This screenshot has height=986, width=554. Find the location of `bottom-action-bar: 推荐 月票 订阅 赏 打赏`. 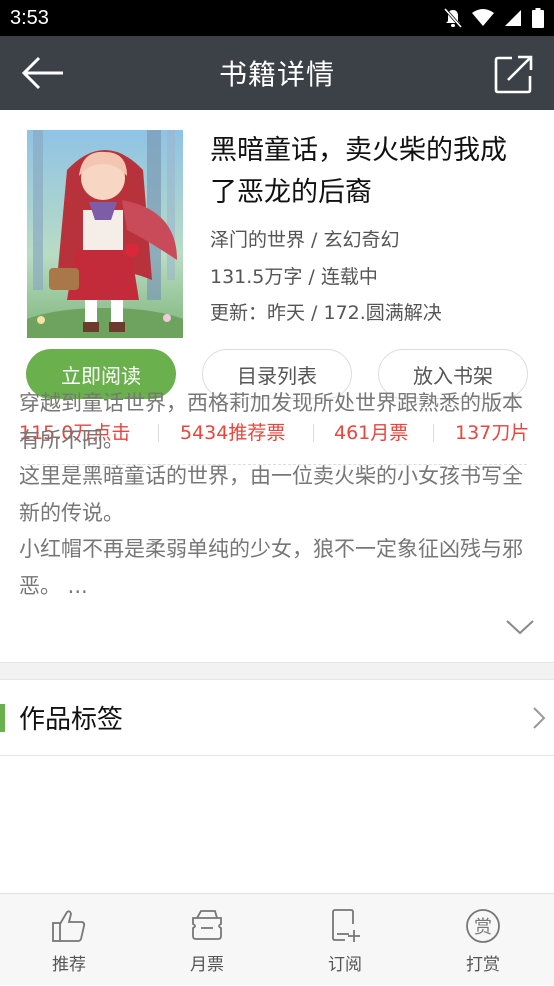

bottom-action-bar: 推荐 月票 订阅 赏 打赏 is located at coordinates (277, 939).